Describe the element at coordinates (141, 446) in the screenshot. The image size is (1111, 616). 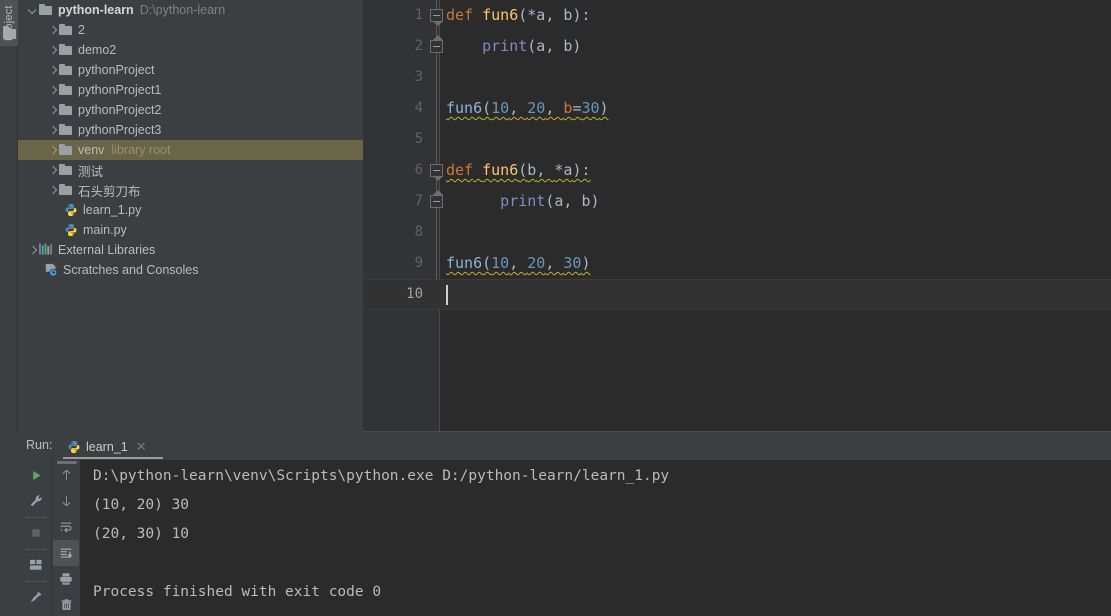
I see `close-icon: ✕` at that location.